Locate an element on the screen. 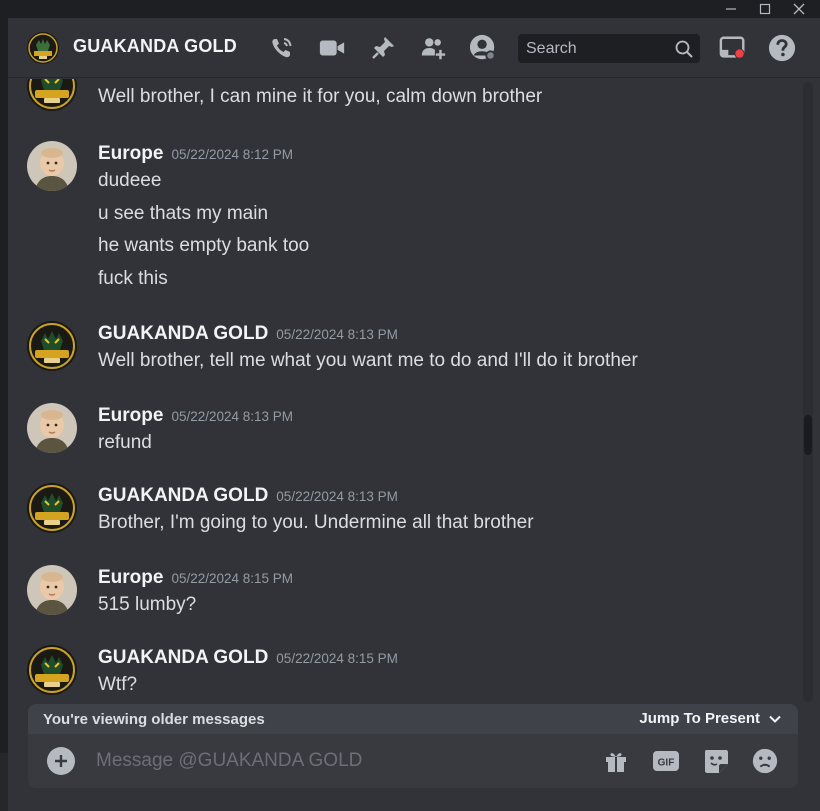 Image resolution: width=820 pixels, height=811 pixels. scrollbar-track is located at coordinates (808, 392).